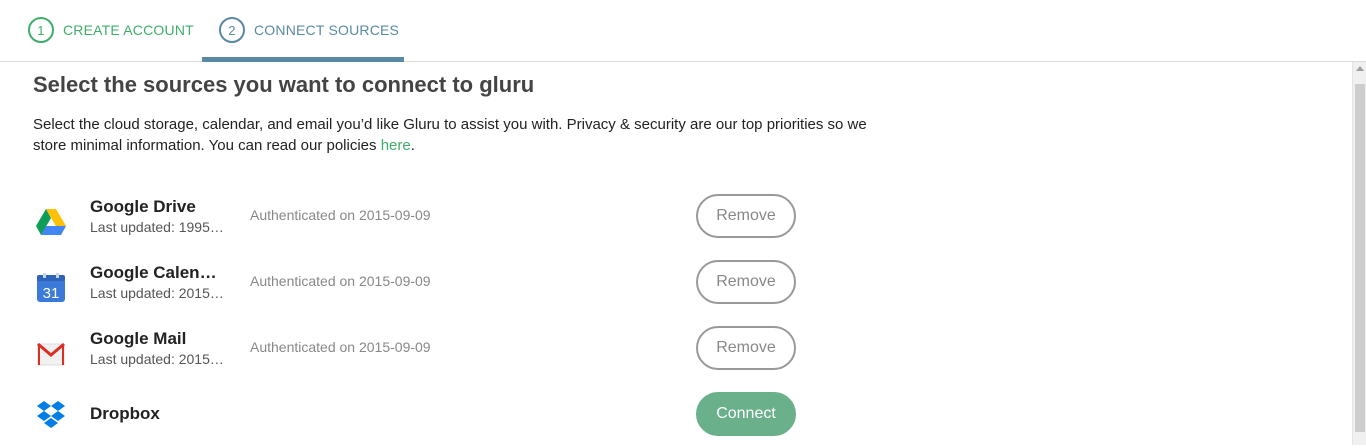 This screenshot has width=1366, height=448. What do you see at coordinates (232, 30) in the screenshot?
I see `step-number-2: 2` at bounding box center [232, 30].